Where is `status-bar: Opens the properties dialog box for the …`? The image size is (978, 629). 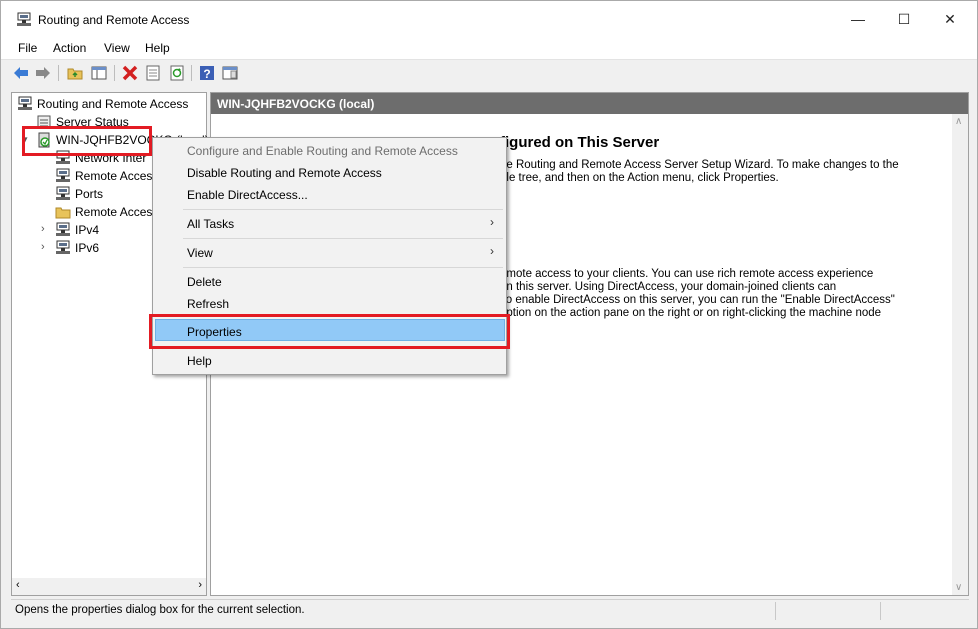 status-bar: Opens the properties dialog box for the … is located at coordinates (490, 610).